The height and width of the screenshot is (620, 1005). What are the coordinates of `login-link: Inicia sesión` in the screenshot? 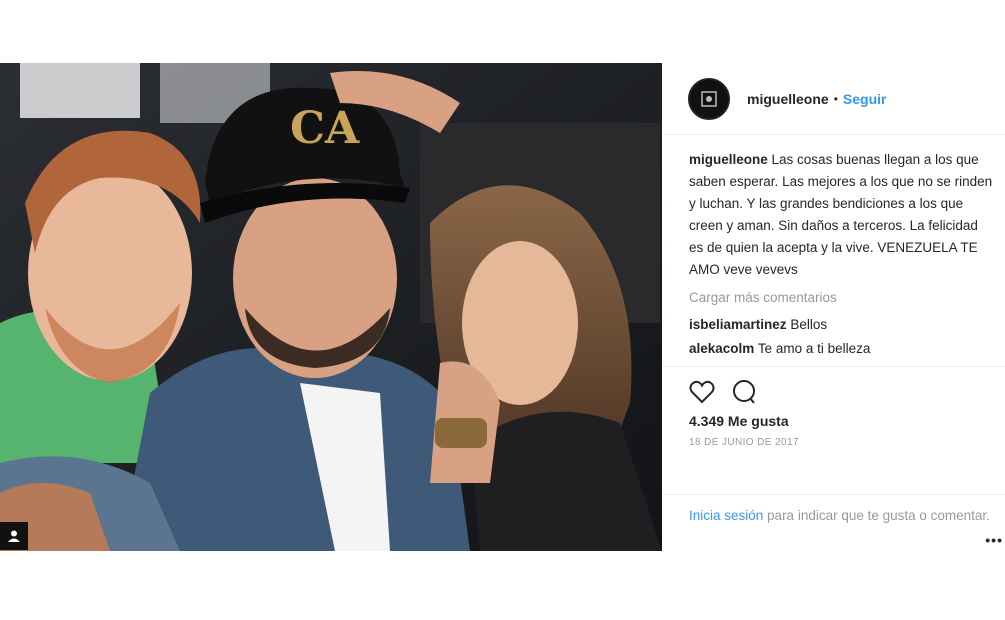 It's located at (726, 515).